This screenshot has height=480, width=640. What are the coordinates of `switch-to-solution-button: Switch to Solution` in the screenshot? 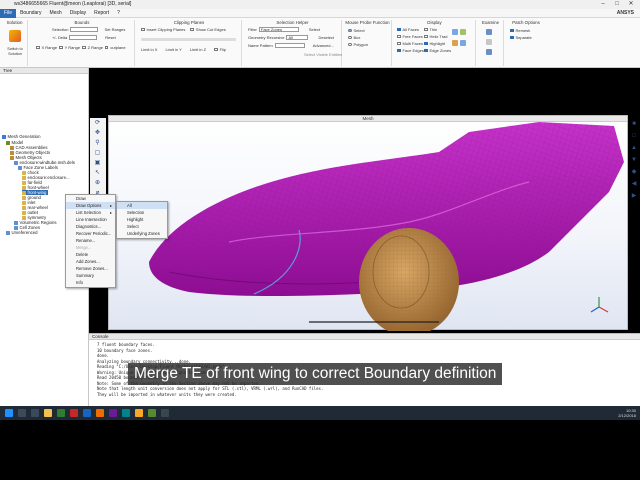 It's located at (15, 45).